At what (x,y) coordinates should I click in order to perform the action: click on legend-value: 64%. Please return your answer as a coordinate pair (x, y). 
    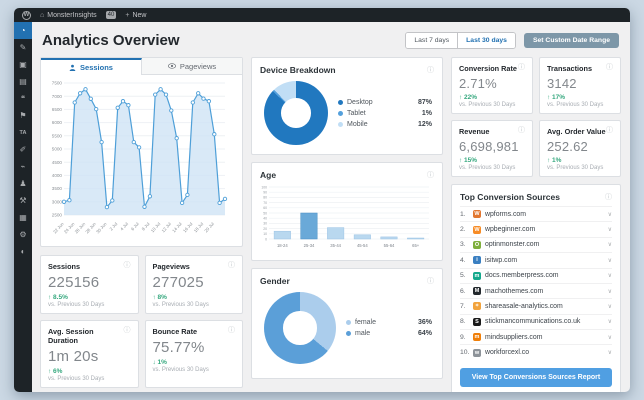
    Looking at the image, I should click on (424, 333).